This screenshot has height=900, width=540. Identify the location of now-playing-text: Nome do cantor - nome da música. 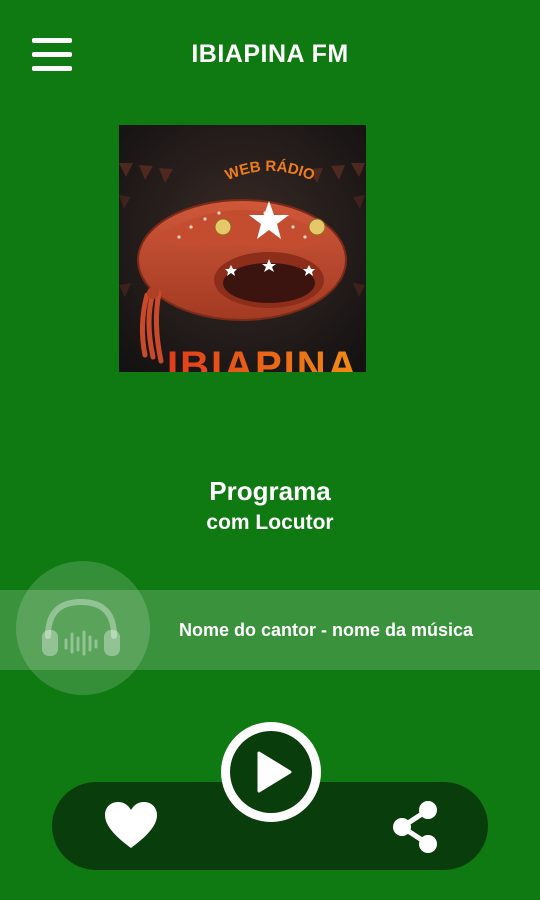
(326, 630).